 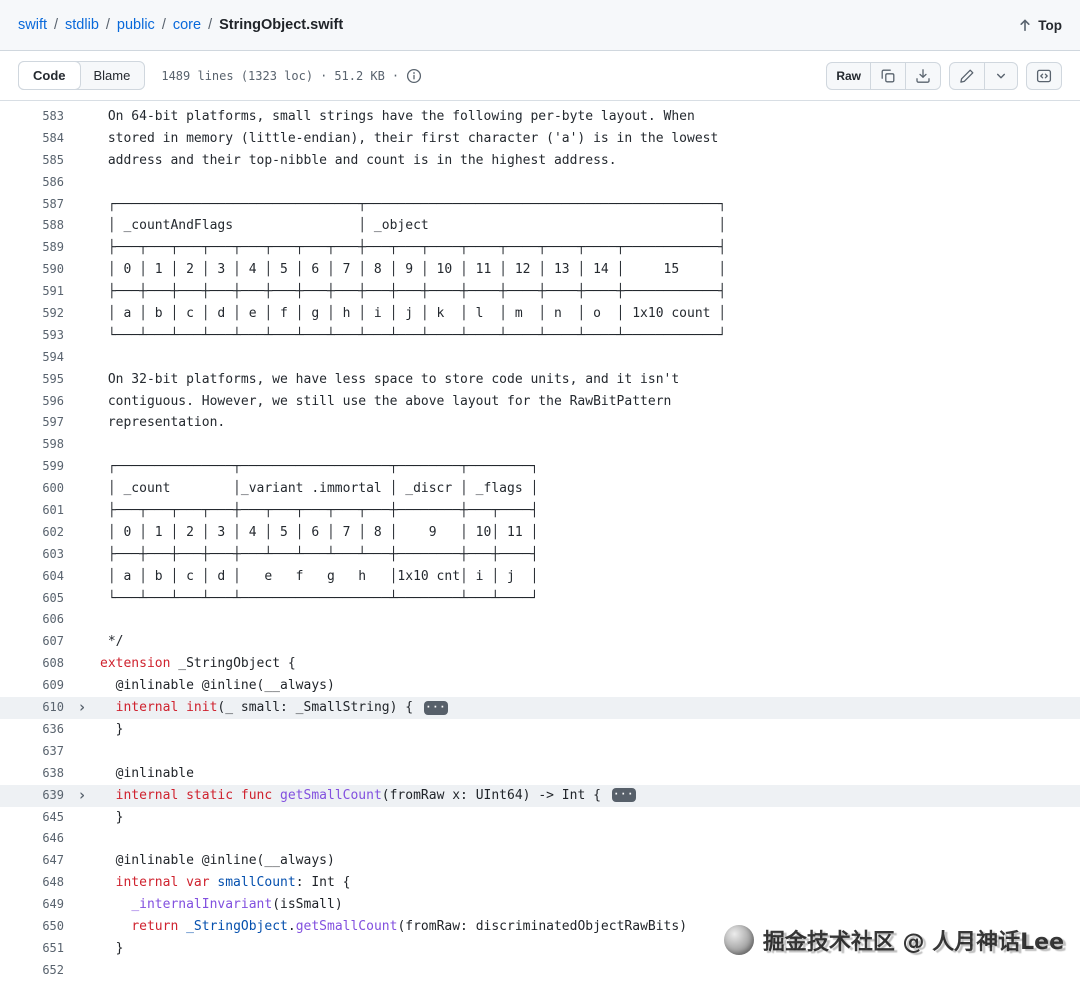 I want to click on line-number: 588, so click(x=32, y=226).